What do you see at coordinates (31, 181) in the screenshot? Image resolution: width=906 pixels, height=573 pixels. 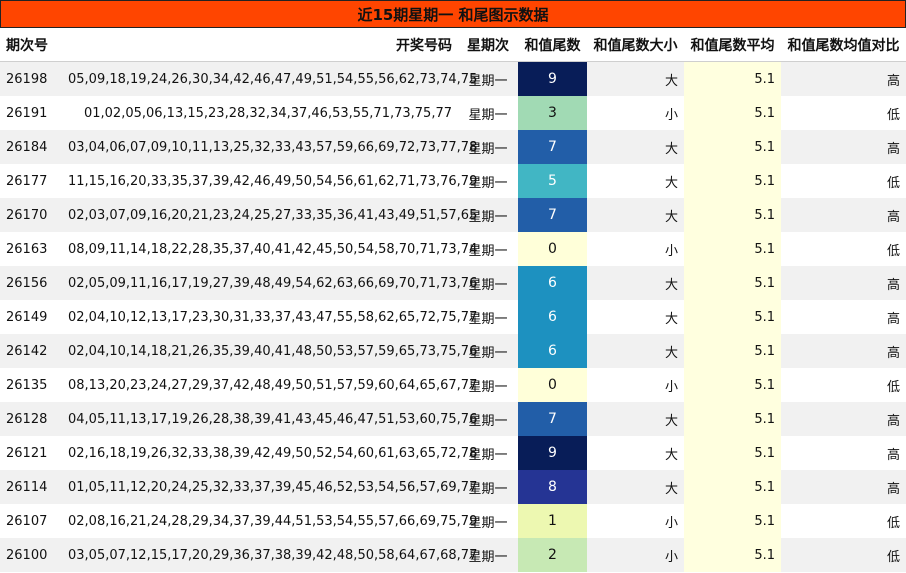 I see `cell-issue: 26177` at bounding box center [31, 181].